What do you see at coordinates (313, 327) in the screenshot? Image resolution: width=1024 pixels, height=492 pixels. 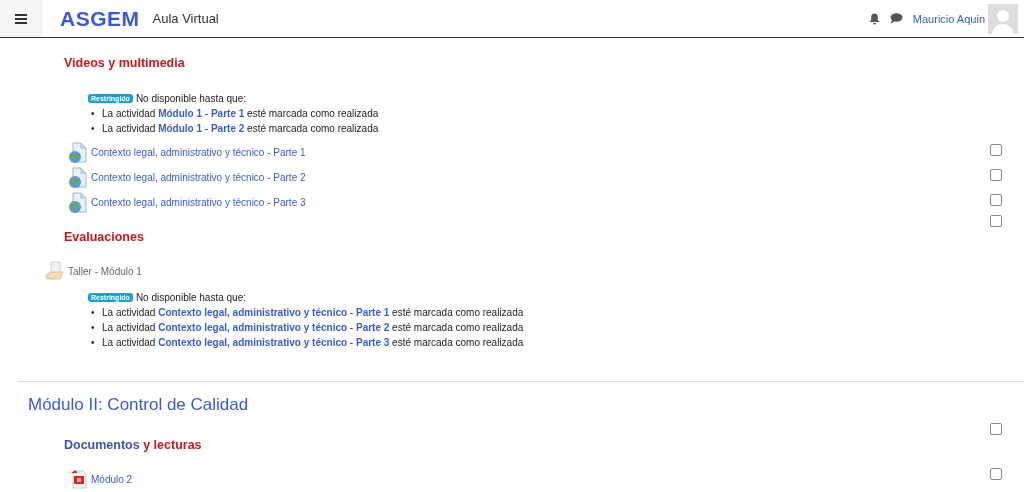 I see `restriction-condition: La actividad Contexto legal, administrativo y técnico - Parte 2 esté marcada como realizada` at bounding box center [313, 327].